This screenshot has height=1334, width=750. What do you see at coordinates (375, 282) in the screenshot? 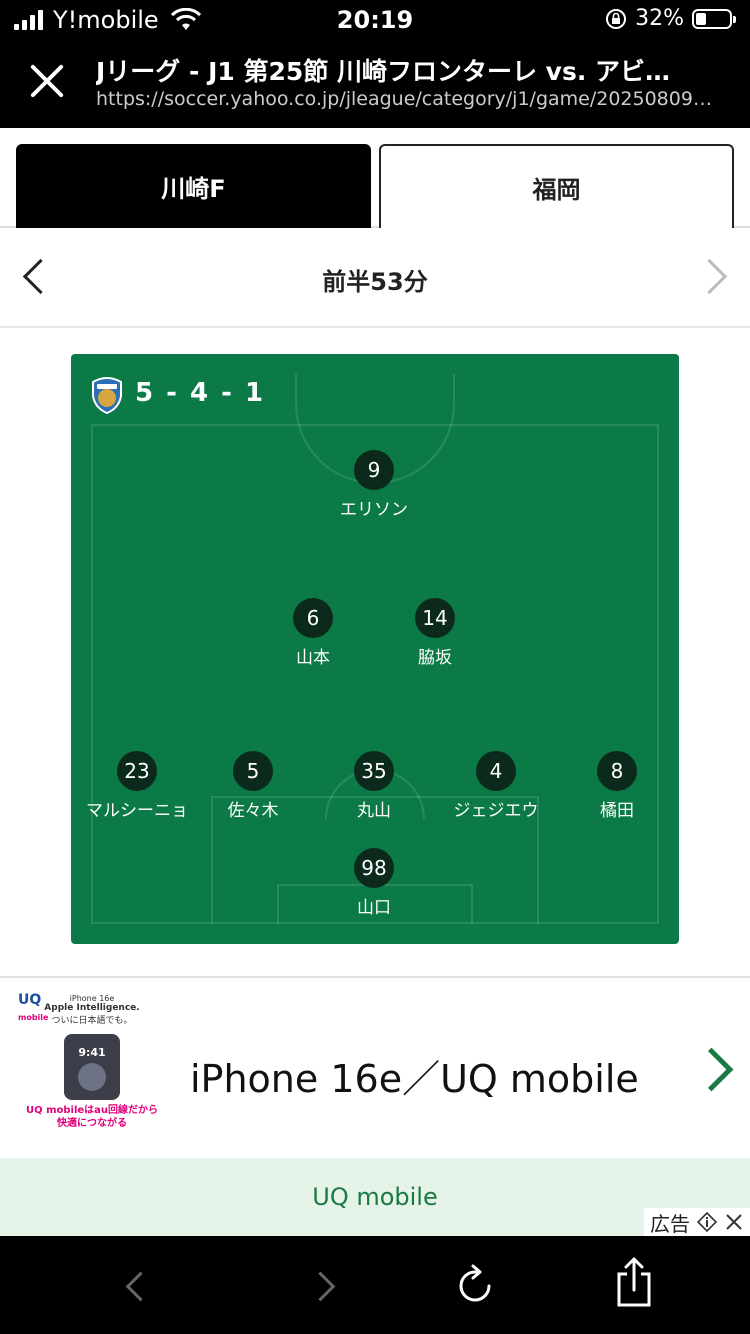
I see `time-label: 前半53分` at bounding box center [375, 282].